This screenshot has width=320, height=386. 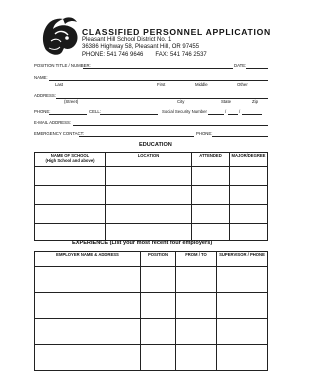 What do you see at coordinates (113, 54) in the screenshot?
I see `district-phone: PHONE: 541 746 9646` at bounding box center [113, 54].